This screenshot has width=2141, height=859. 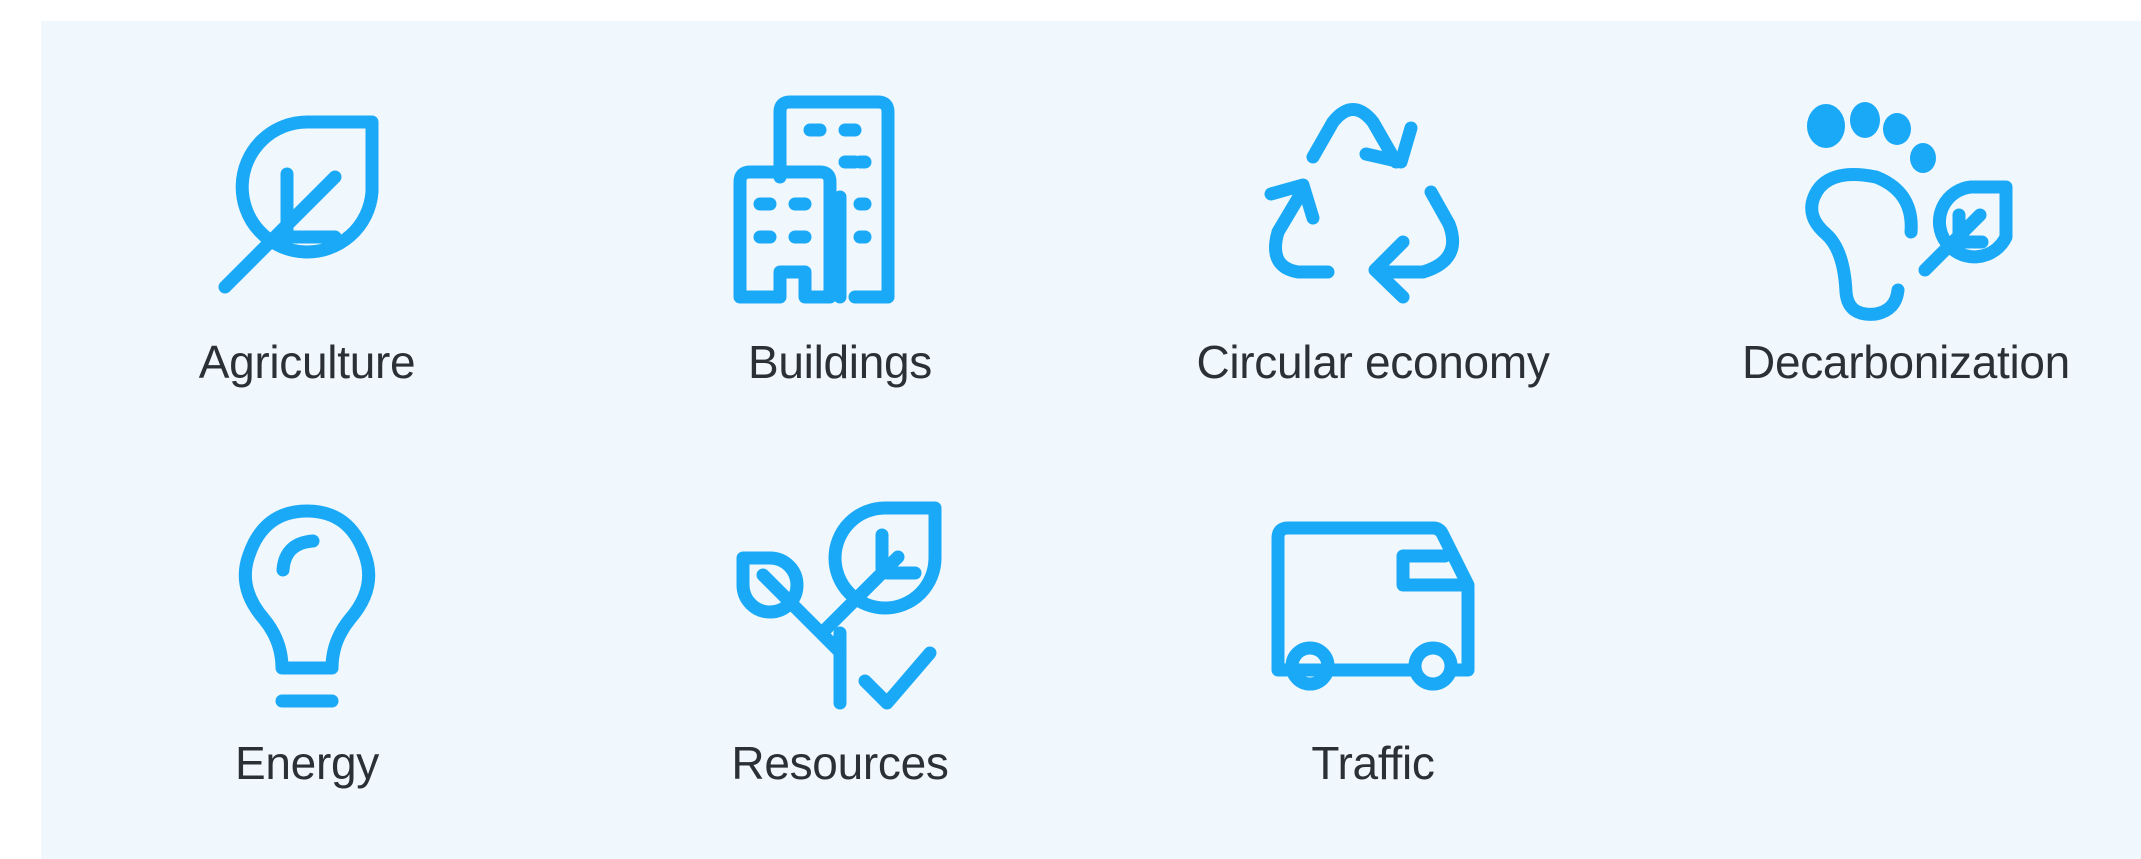 What do you see at coordinates (1906, 212) in the screenshot?
I see `footprint-leaf-icon` at bounding box center [1906, 212].